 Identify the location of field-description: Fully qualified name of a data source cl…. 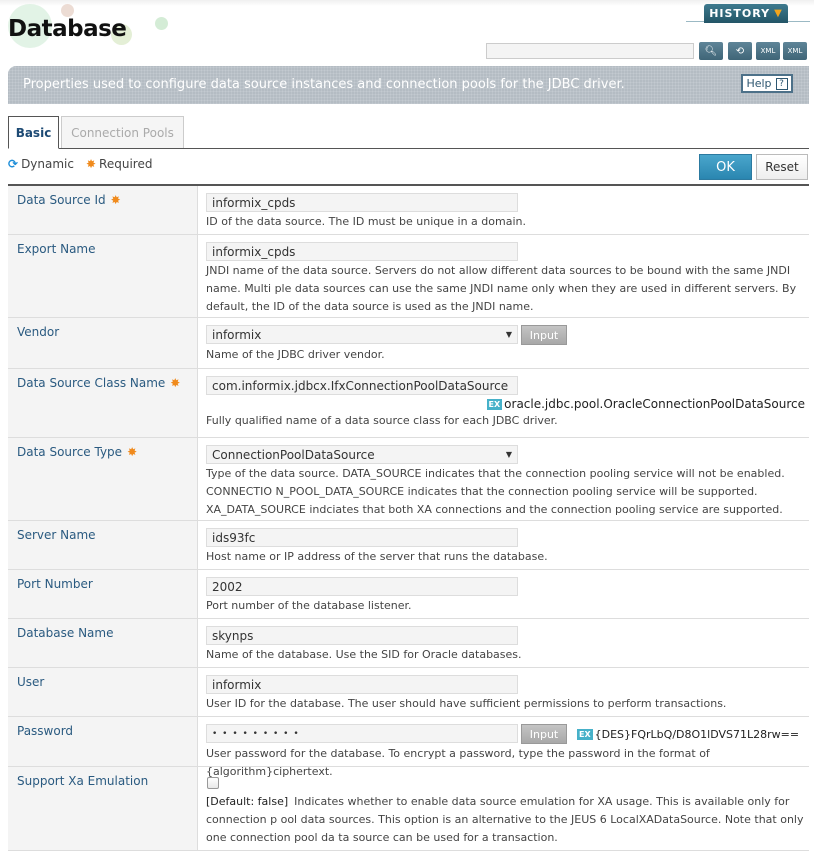
(382, 420).